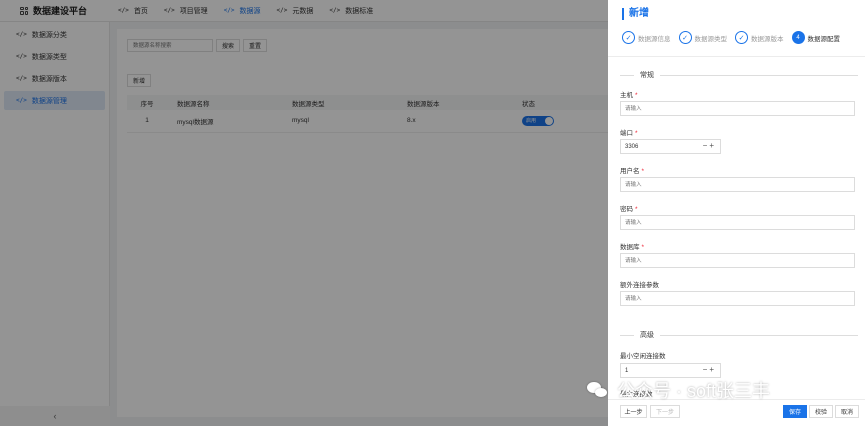 This screenshot has width=865, height=426. What do you see at coordinates (731, 37) in the screenshot?
I see `steps: ✓ 数据源信息 ✓ 数据源类型 ✓ 数据源版本 4 数据源配置` at bounding box center [731, 37].